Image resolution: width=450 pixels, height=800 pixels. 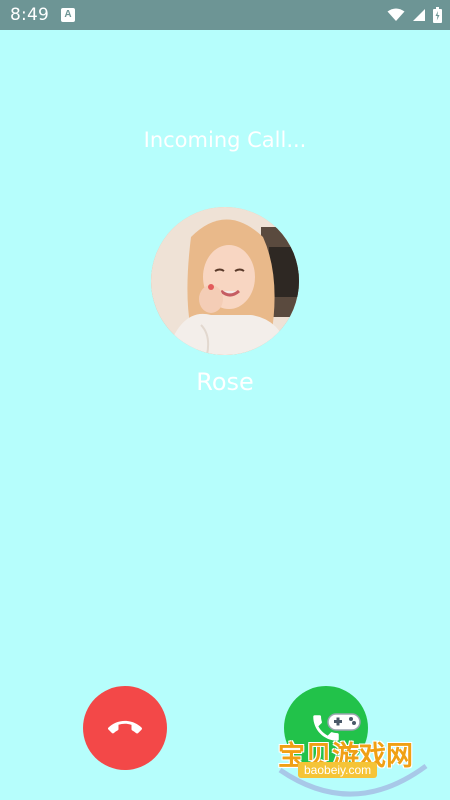 I want to click on status-time: 8:49, so click(x=29, y=15).